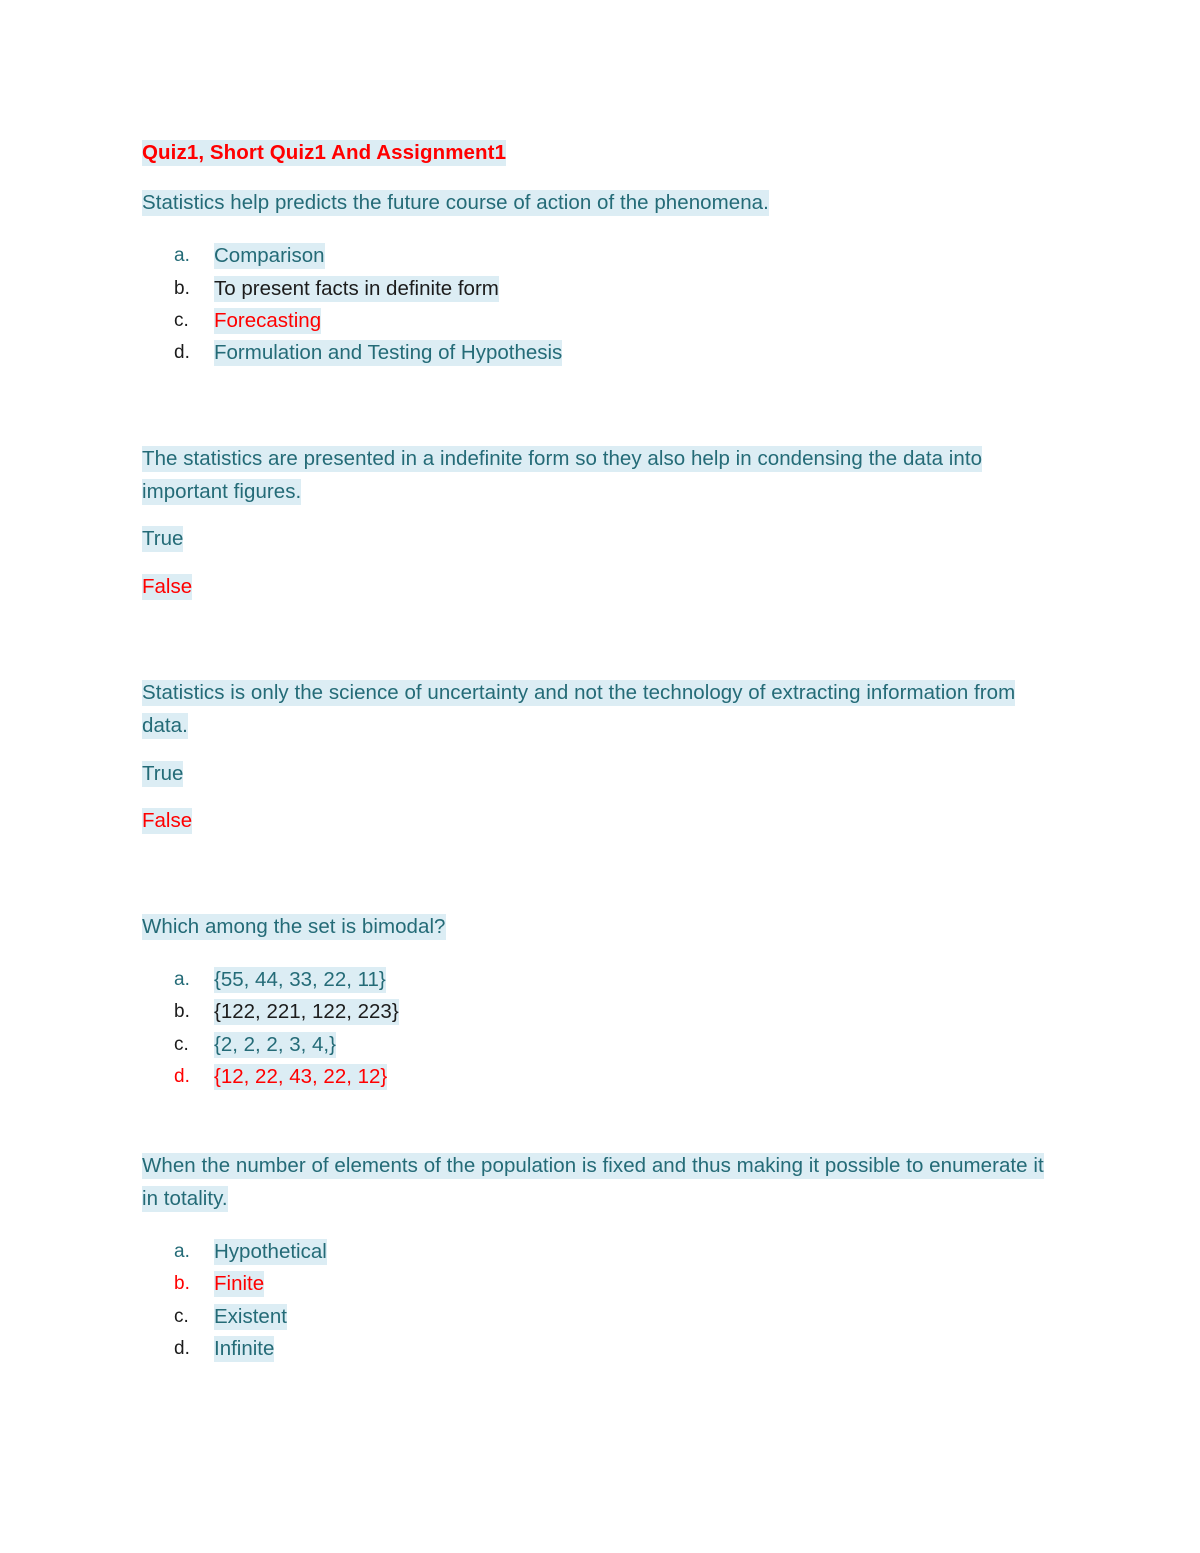  Describe the element at coordinates (268, 321) in the screenshot. I see `option-label: Forecasting` at that location.